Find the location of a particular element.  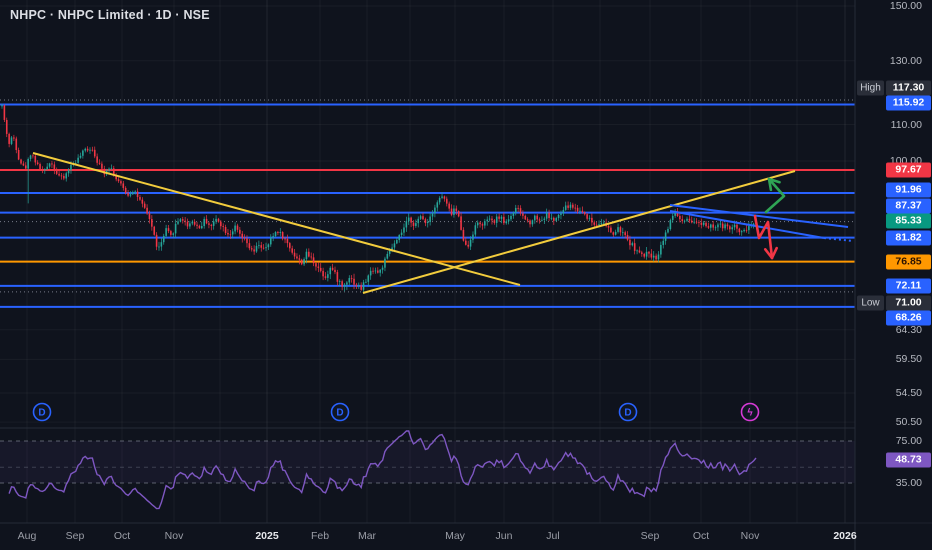

price-tick-130.00: 130.00 is located at coordinates (905, 60).